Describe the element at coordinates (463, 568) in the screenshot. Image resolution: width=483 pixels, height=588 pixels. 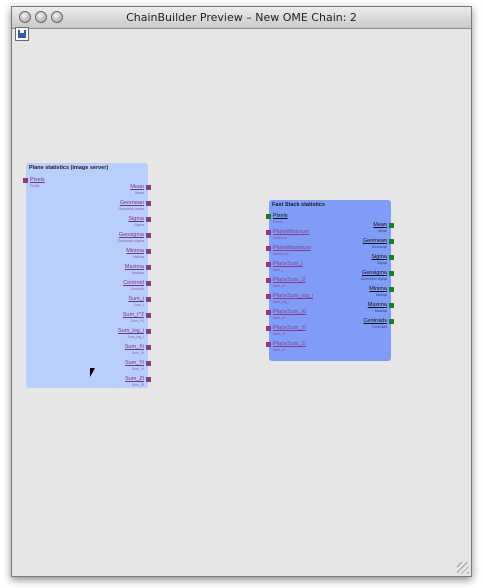
I see `resize-grip-icon` at that location.